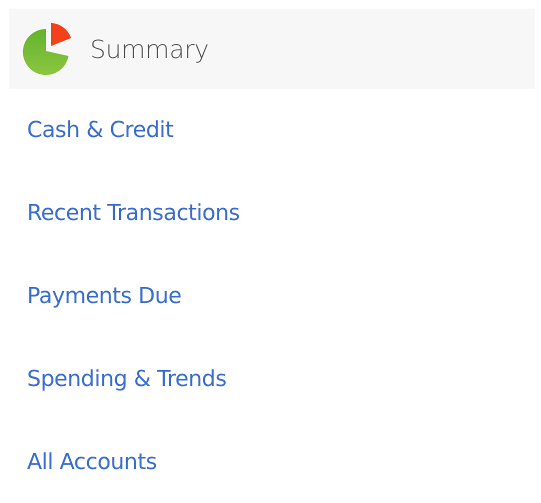  What do you see at coordinates (104, 296) in the screenshot?
I see `nav-link: Payments Due` at bounding box center [104, 296].